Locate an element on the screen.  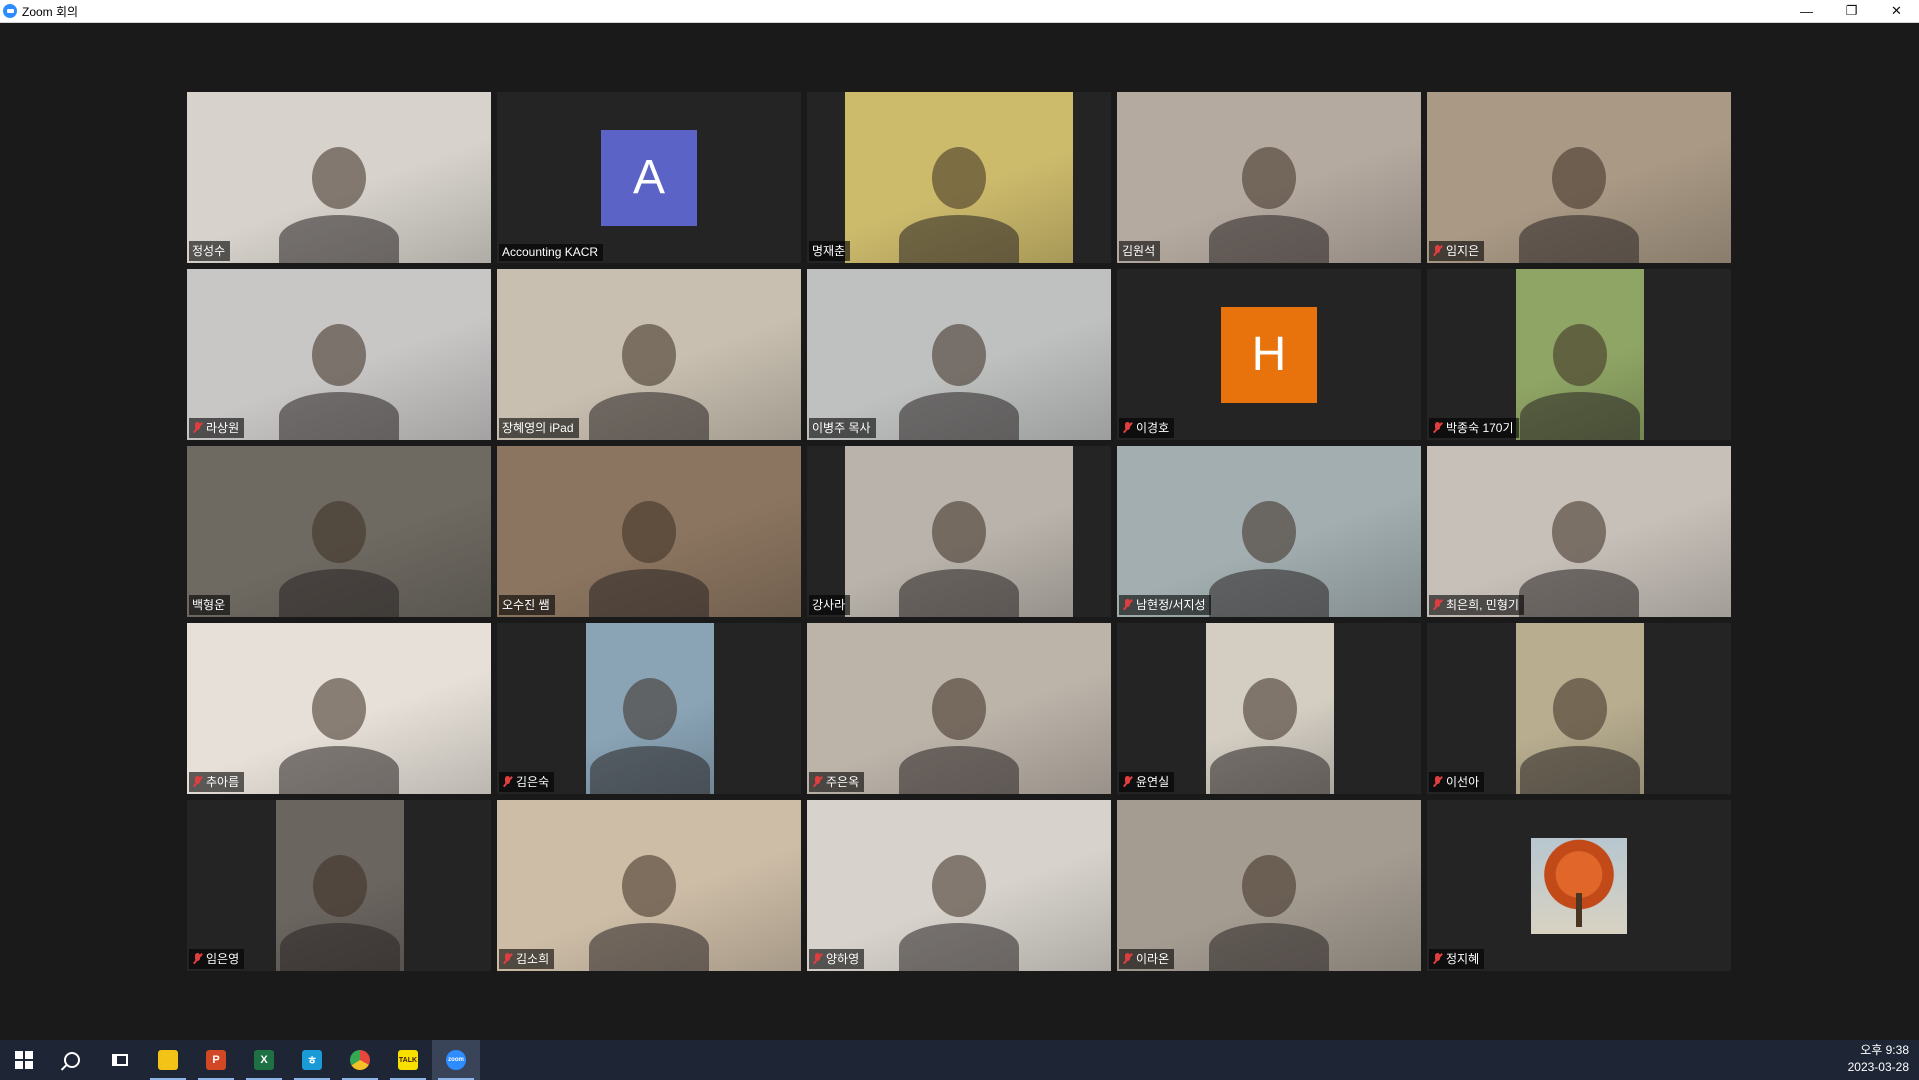
participant-name: 정성수 is located at coordinates (209, 251).